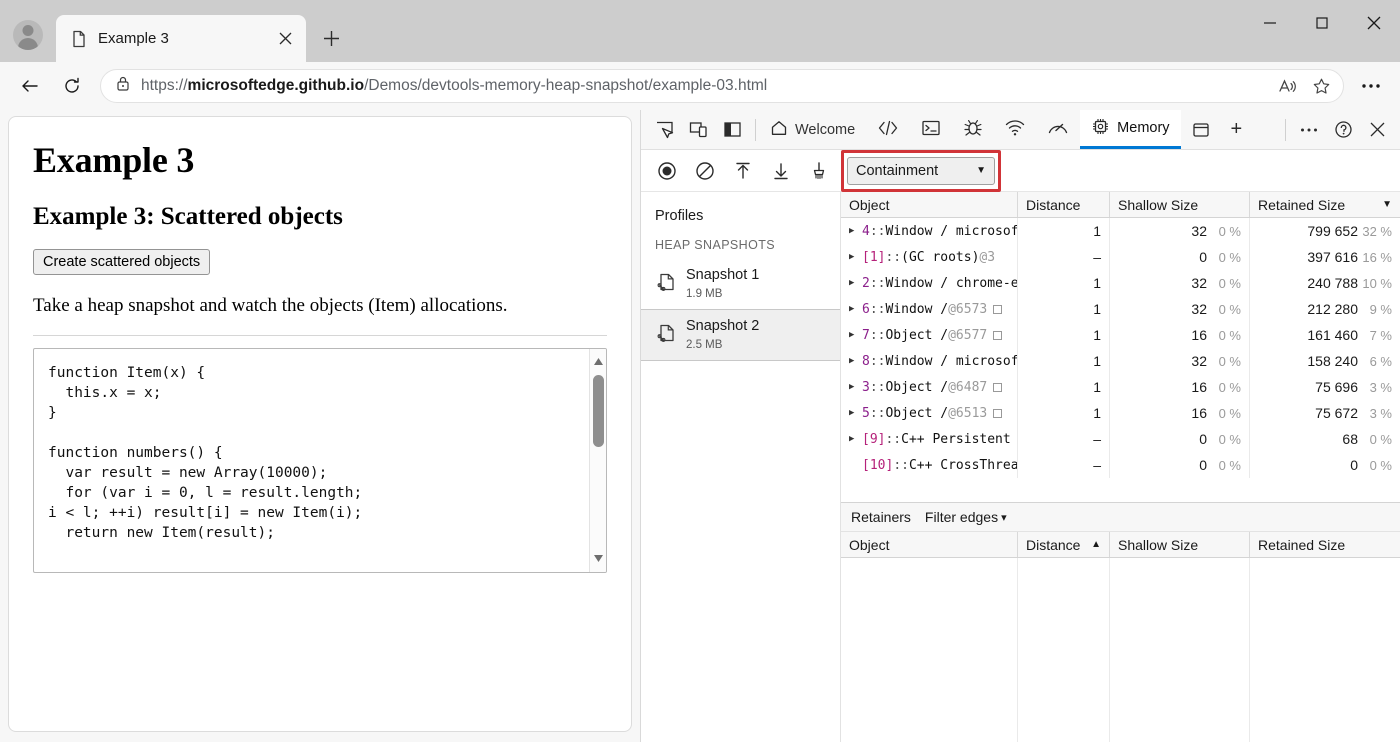 The image size is (1400, 742). Describe the element at coordinates (740, 335) in the screenshot. I see `snapshot-item-2: Snapshot 2 2.5 MB` at that location.